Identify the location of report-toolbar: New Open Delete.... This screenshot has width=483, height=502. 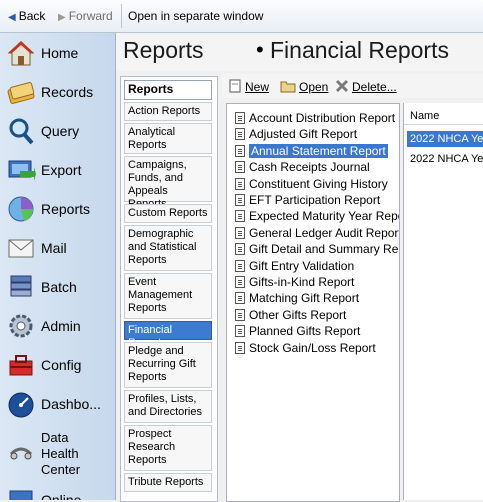
(352, 86).